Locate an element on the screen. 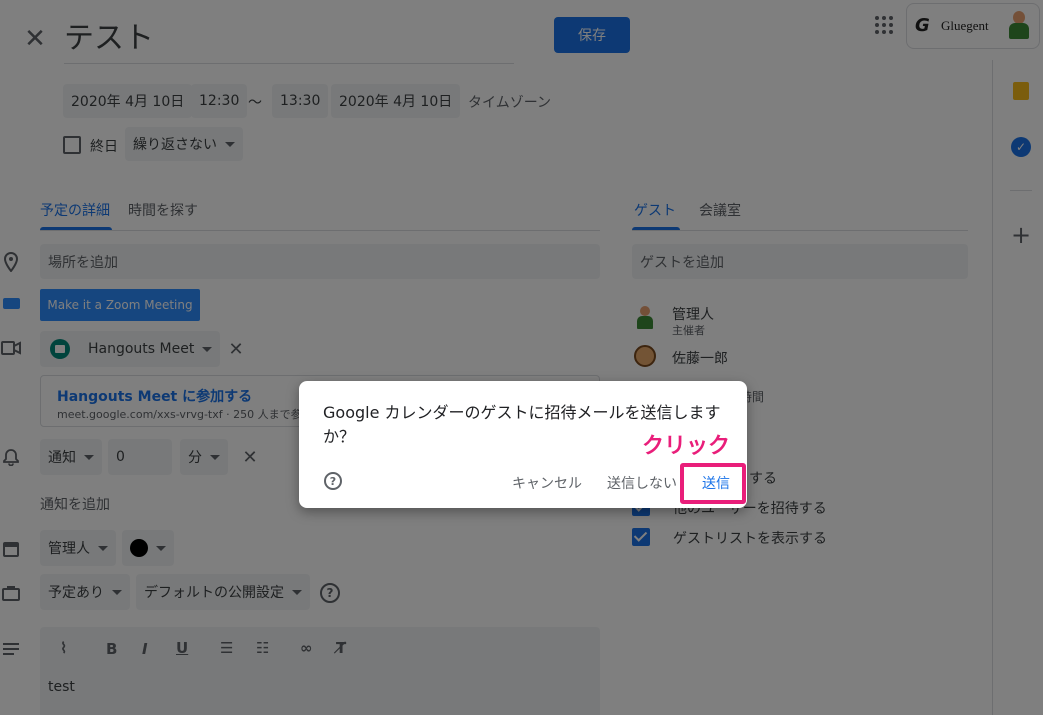 This screenshot has height=715, width=1043. annotation-label: クリック is located at coordinates (686, 446).